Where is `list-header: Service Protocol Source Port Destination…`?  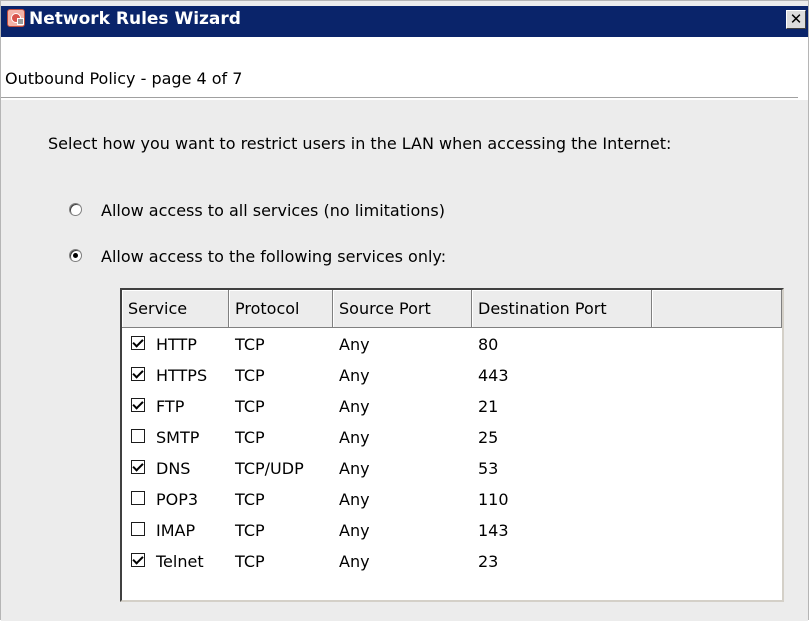 list-header: Service Protocol Source Port Destination… is located at coordinates (452, 309).